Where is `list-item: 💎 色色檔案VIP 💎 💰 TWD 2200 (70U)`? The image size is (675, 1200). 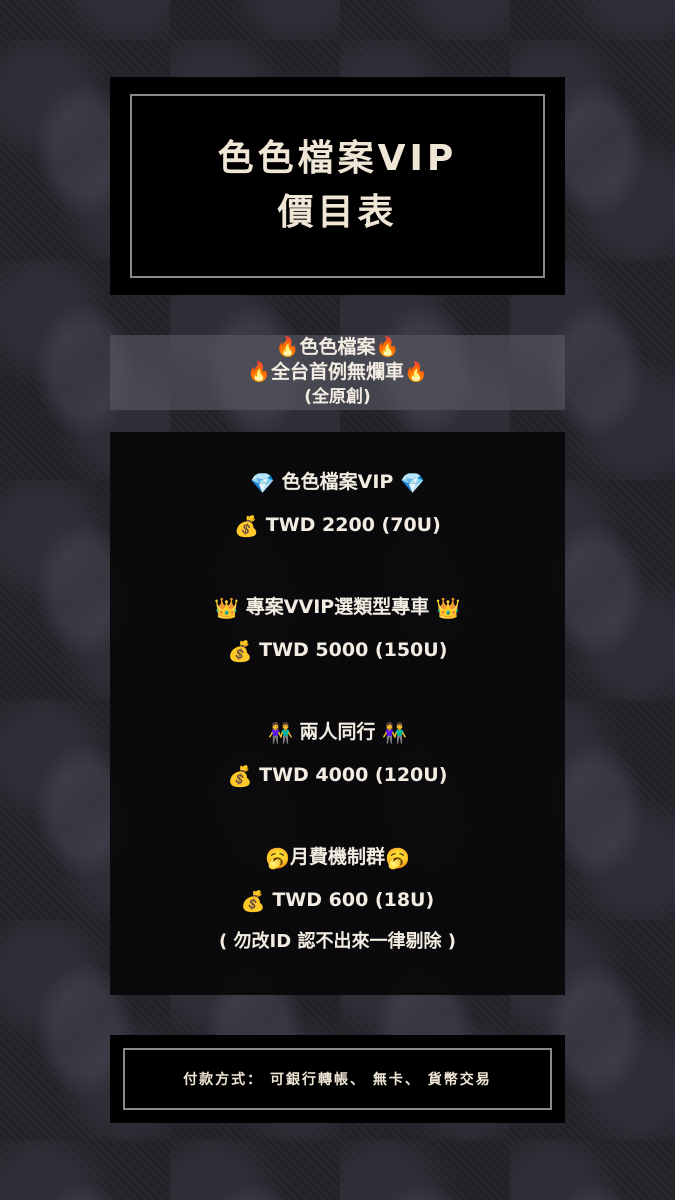 list-item: 💎 色色檔案VIP 💎 💰 TWD 2200 (70U) is located at coordinates (337, 504).